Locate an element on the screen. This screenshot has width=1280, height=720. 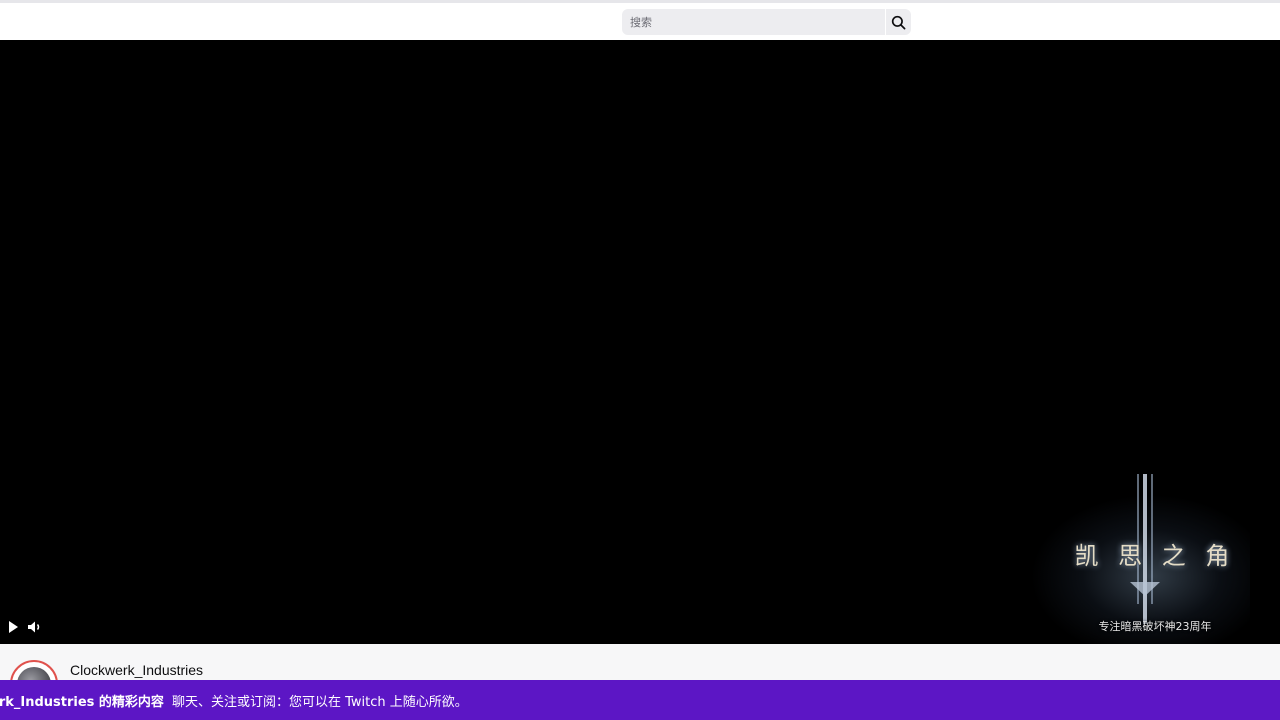
promo-subtitle: 专注暗黑破坏神23周年 is located at coordinates (1155, 626).